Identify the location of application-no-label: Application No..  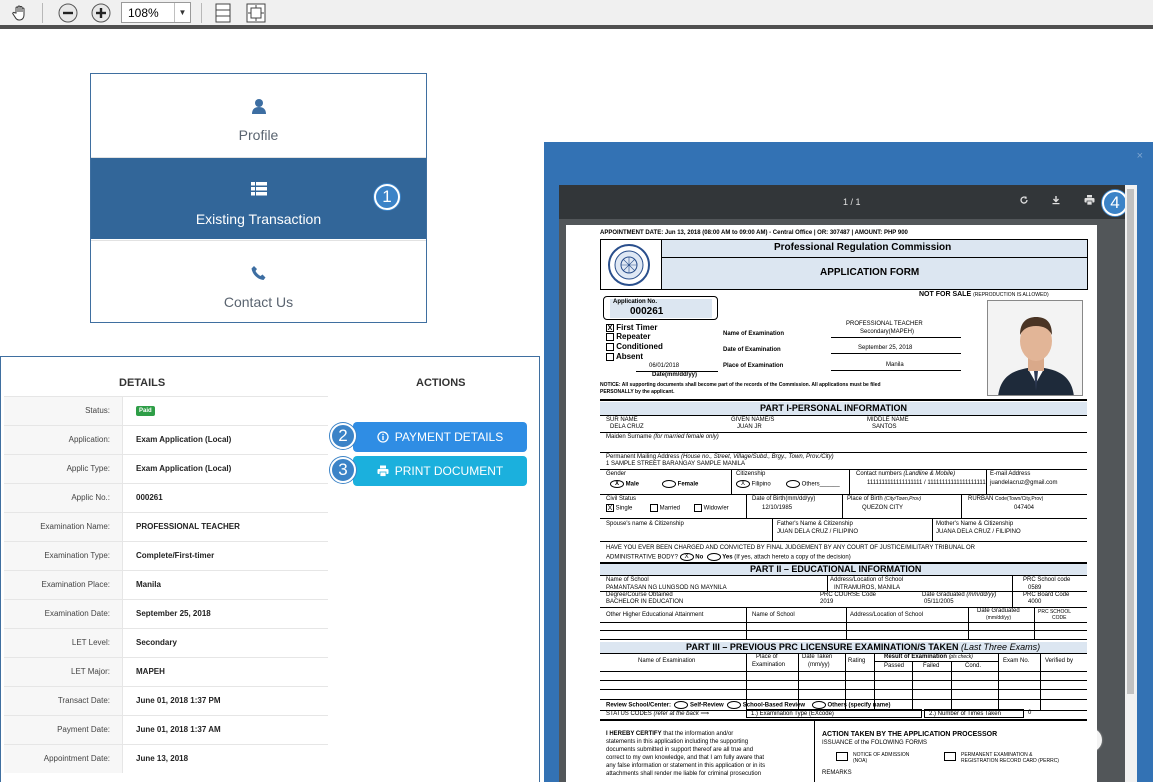
(635, 302).